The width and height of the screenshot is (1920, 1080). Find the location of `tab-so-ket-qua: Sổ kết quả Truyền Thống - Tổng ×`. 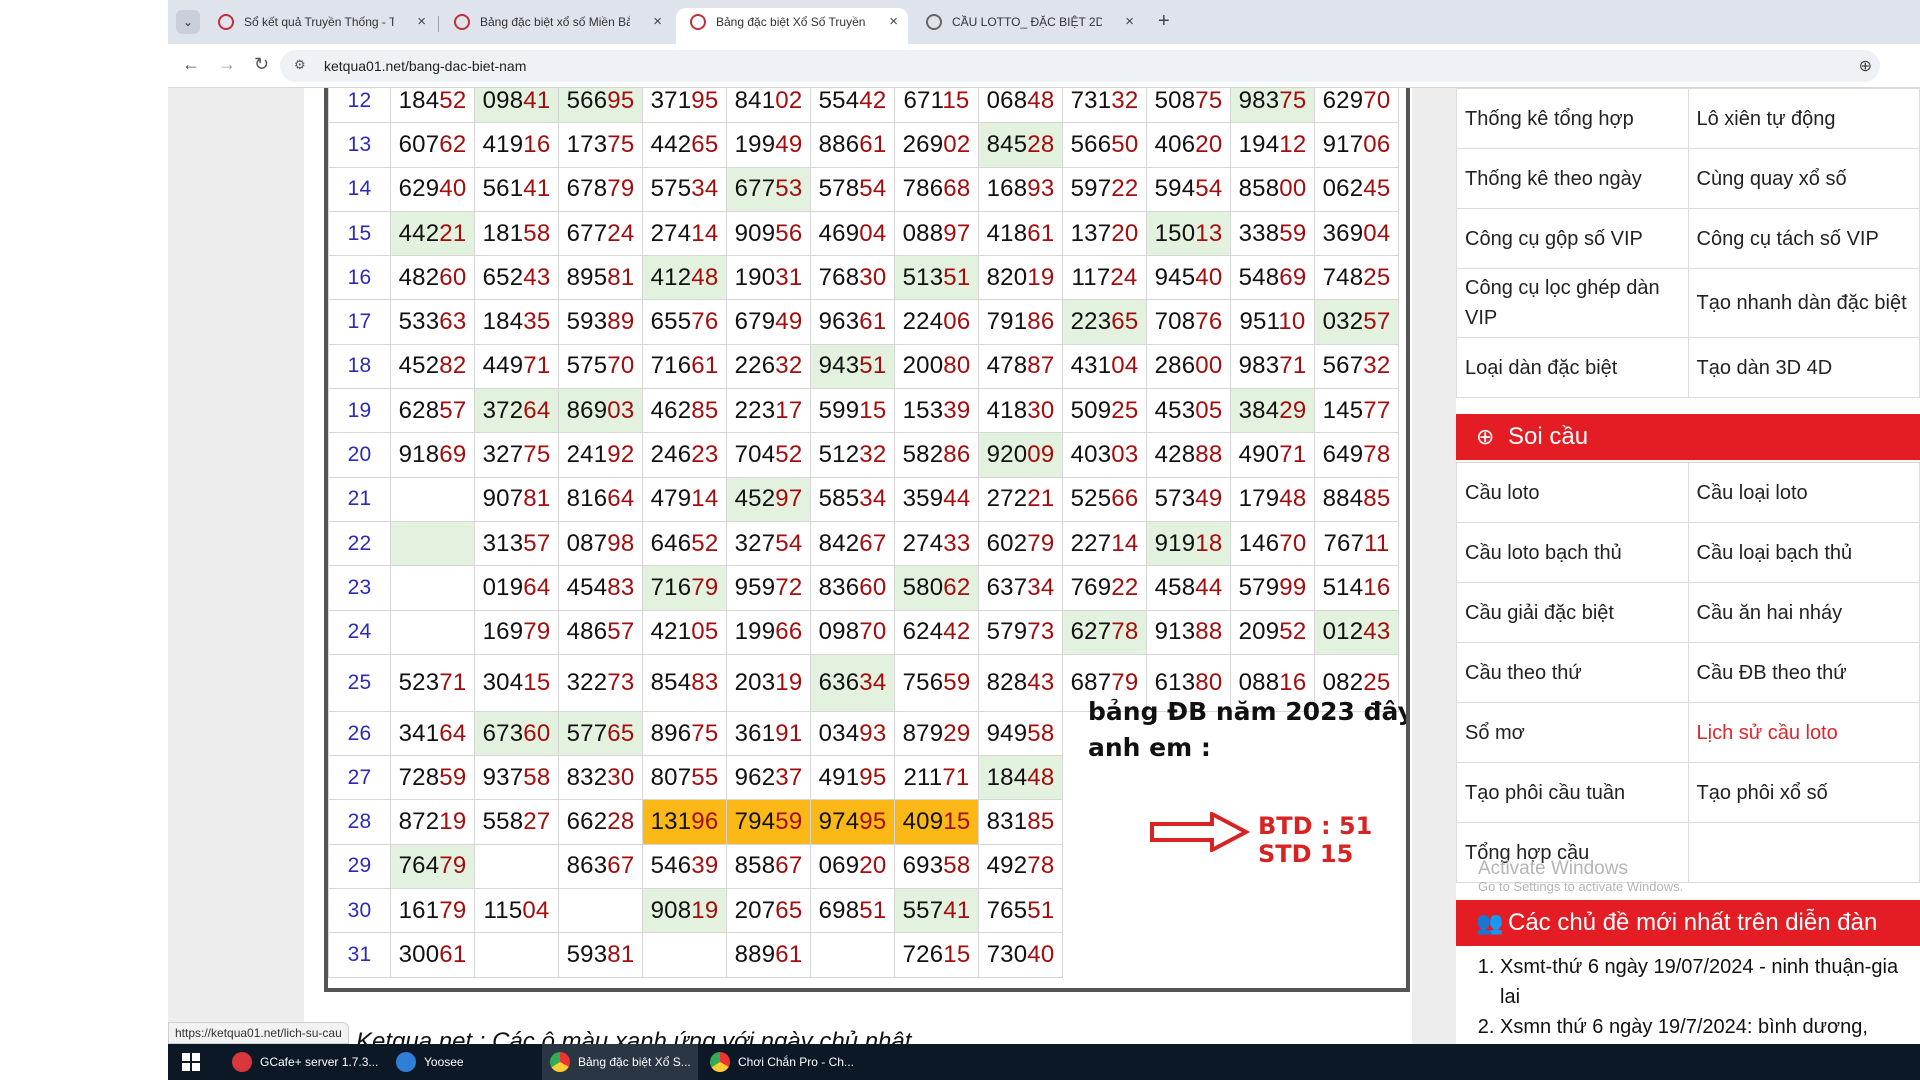

tab-so-ket-qua: Sổ kết quả Truyền Thống - Tổng × is located at coordinates (320, 26).